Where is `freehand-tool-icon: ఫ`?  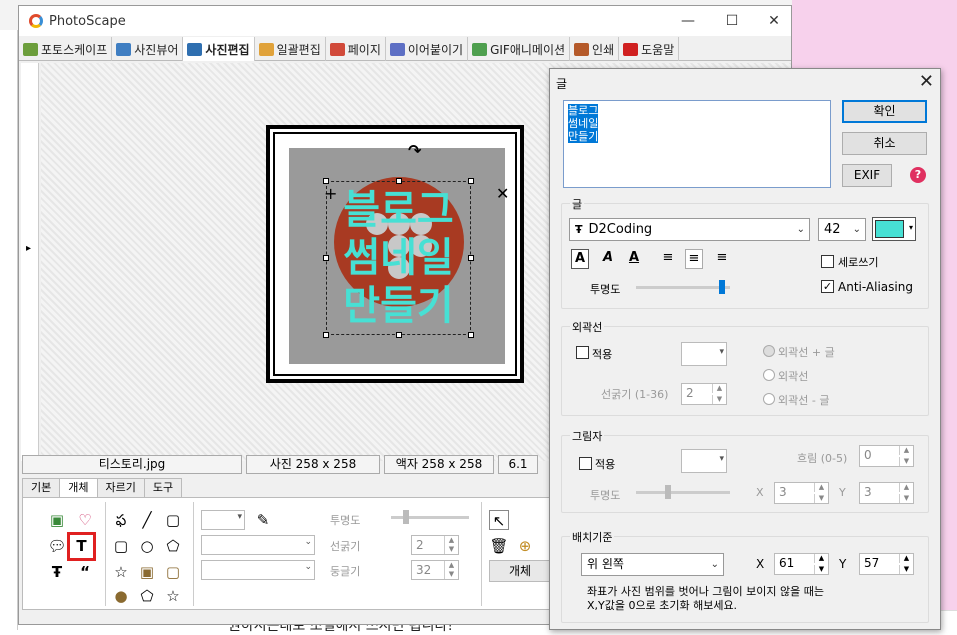 freehand-tool-icon: ఫ is located at coordinates (121, 520).